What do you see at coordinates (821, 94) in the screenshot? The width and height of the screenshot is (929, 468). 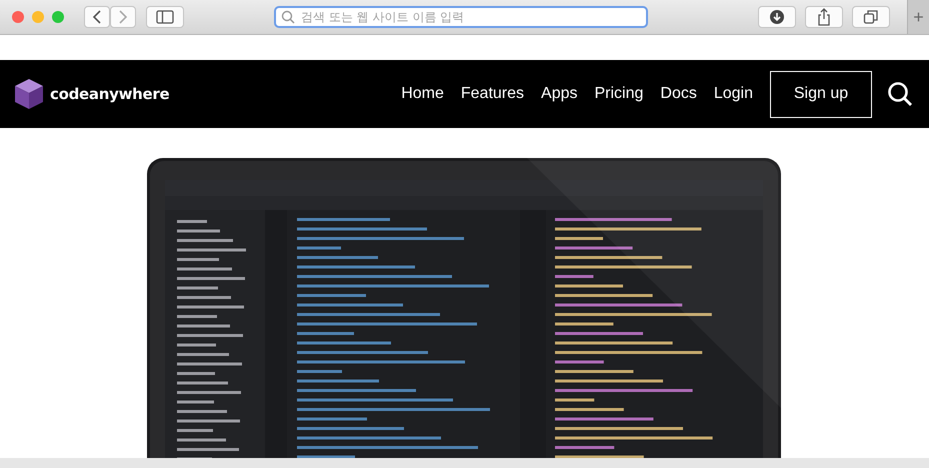 I see `signup-button: Sign up` at bounding box center [821, 94].